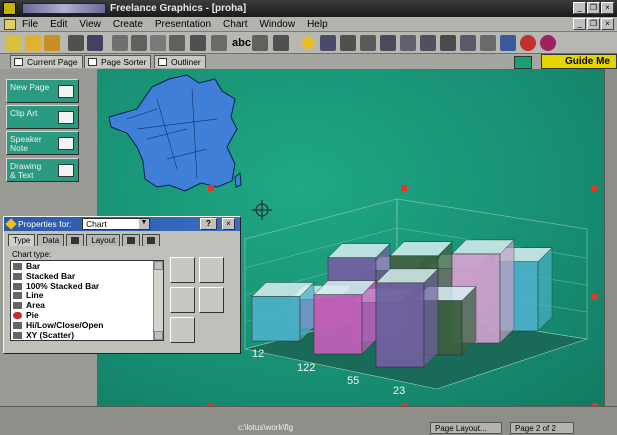 This screenshot has width=617, height=435. What do you see at coordinates (17, 266) in the screenshot?
I see `bar-icon` at bounding box center [17, 266].